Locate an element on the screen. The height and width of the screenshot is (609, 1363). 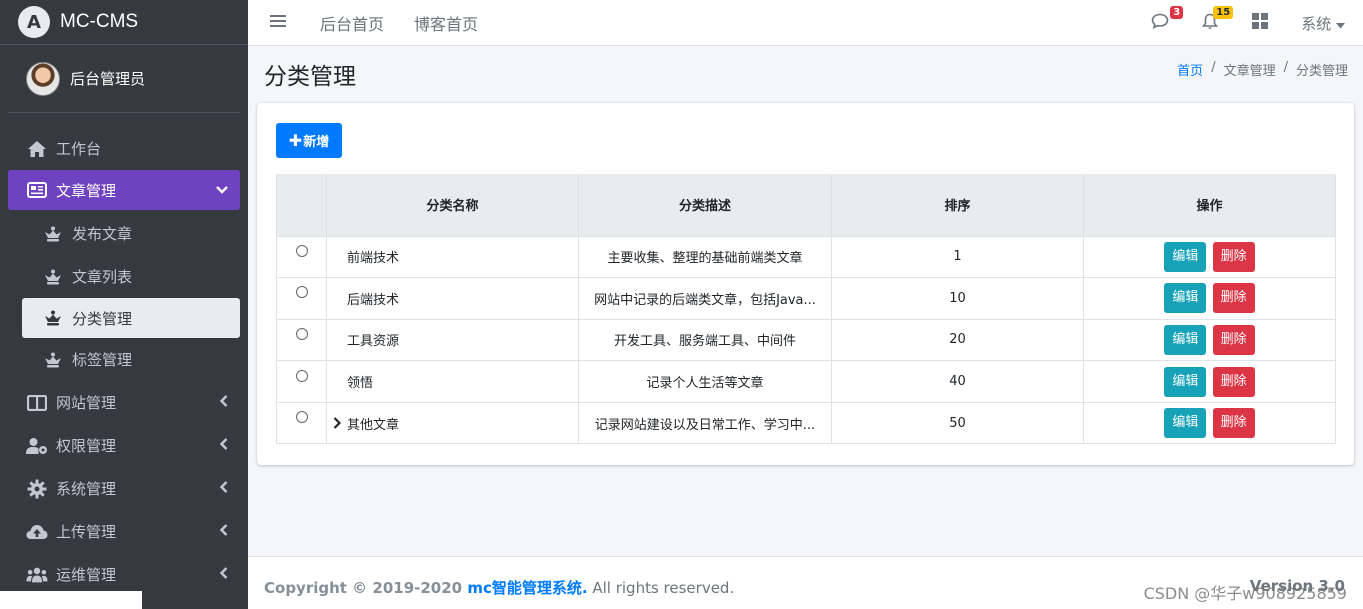
navbar-right: 3 15 系统 is located at coordinates (1233, 23).